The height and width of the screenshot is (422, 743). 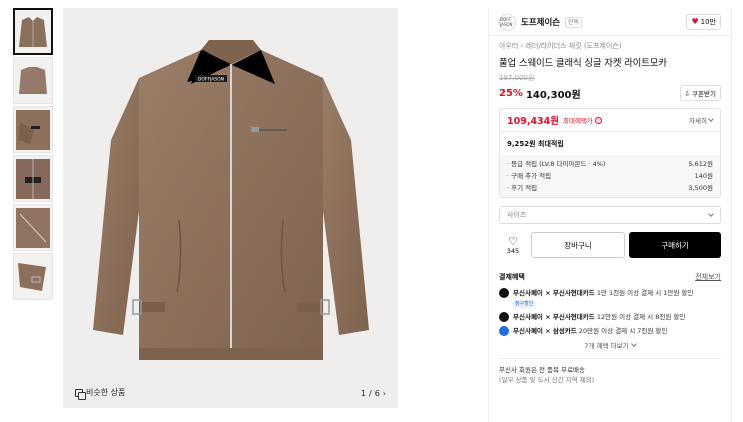 I want to click on sale-price: 140,300원, so click(x=553, y=95).